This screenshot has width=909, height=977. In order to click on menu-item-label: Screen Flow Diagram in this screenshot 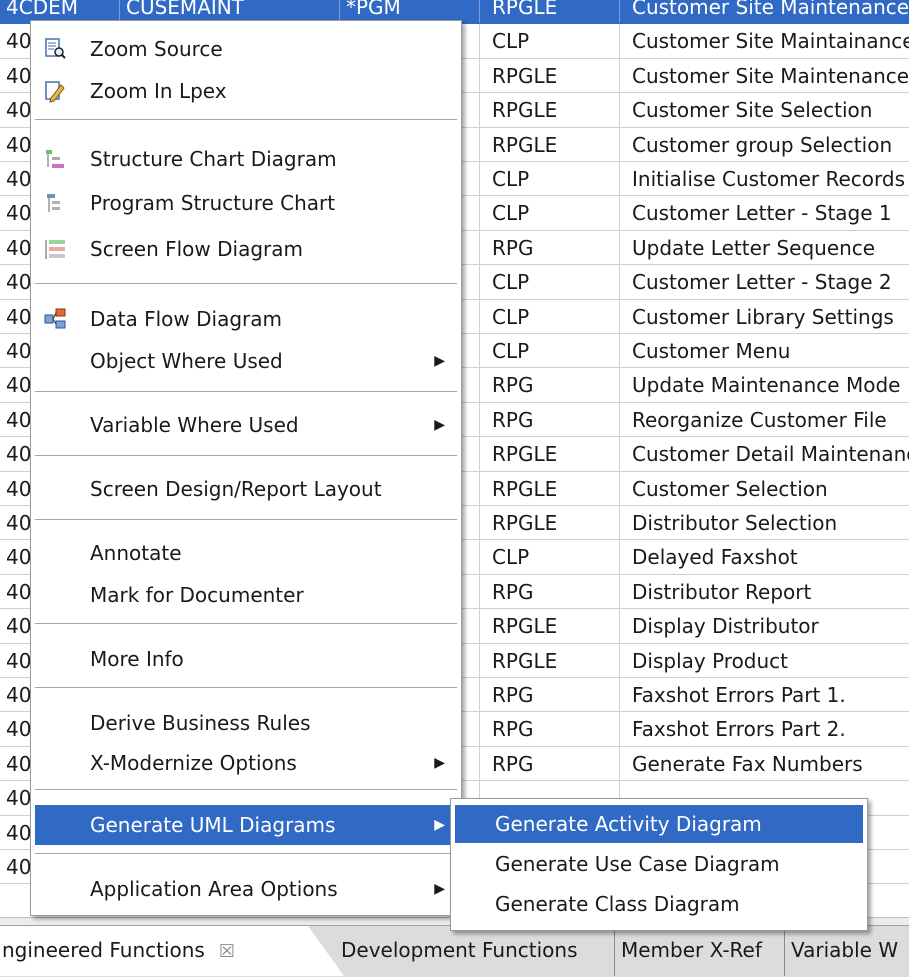, I will do `click(196, 249)`.